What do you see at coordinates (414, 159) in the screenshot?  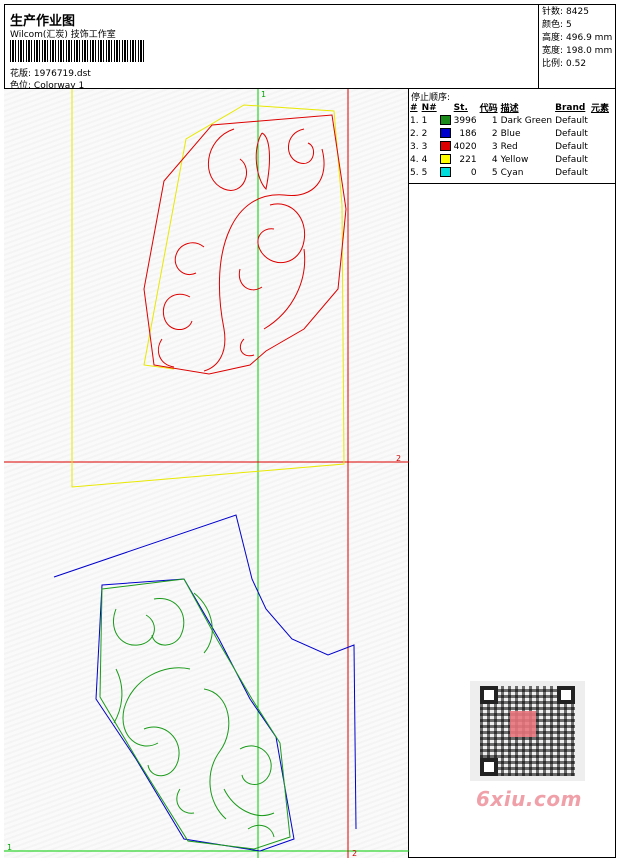 I see `cell-index: 4.` at bounding box center [414, 159].